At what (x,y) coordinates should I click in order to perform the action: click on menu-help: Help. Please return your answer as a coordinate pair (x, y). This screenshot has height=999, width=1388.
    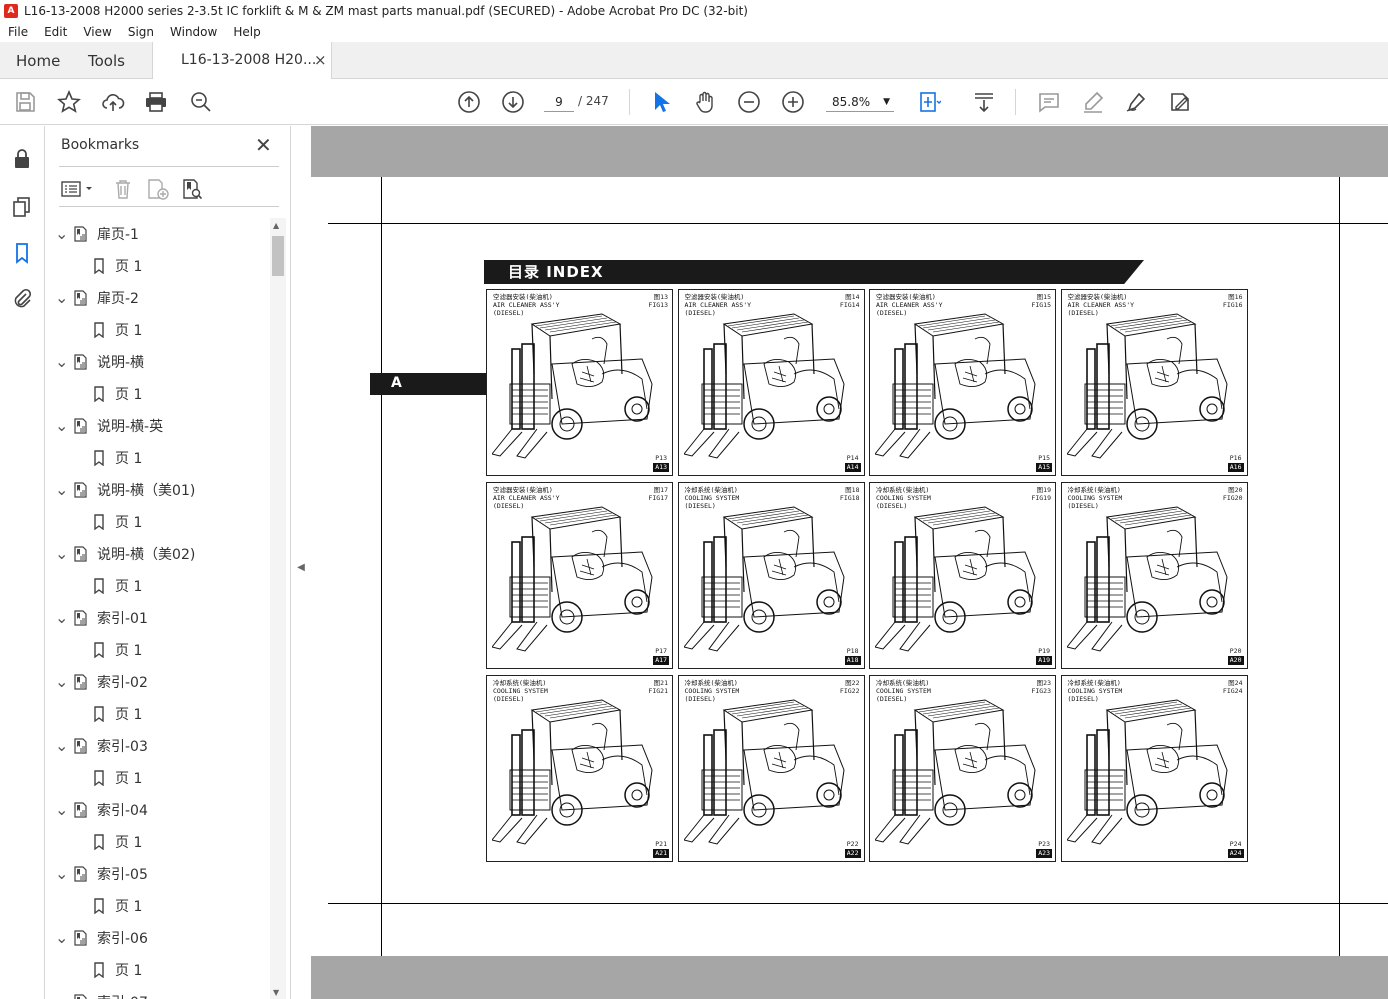
    Looking at the image, I should click on (246, 32).